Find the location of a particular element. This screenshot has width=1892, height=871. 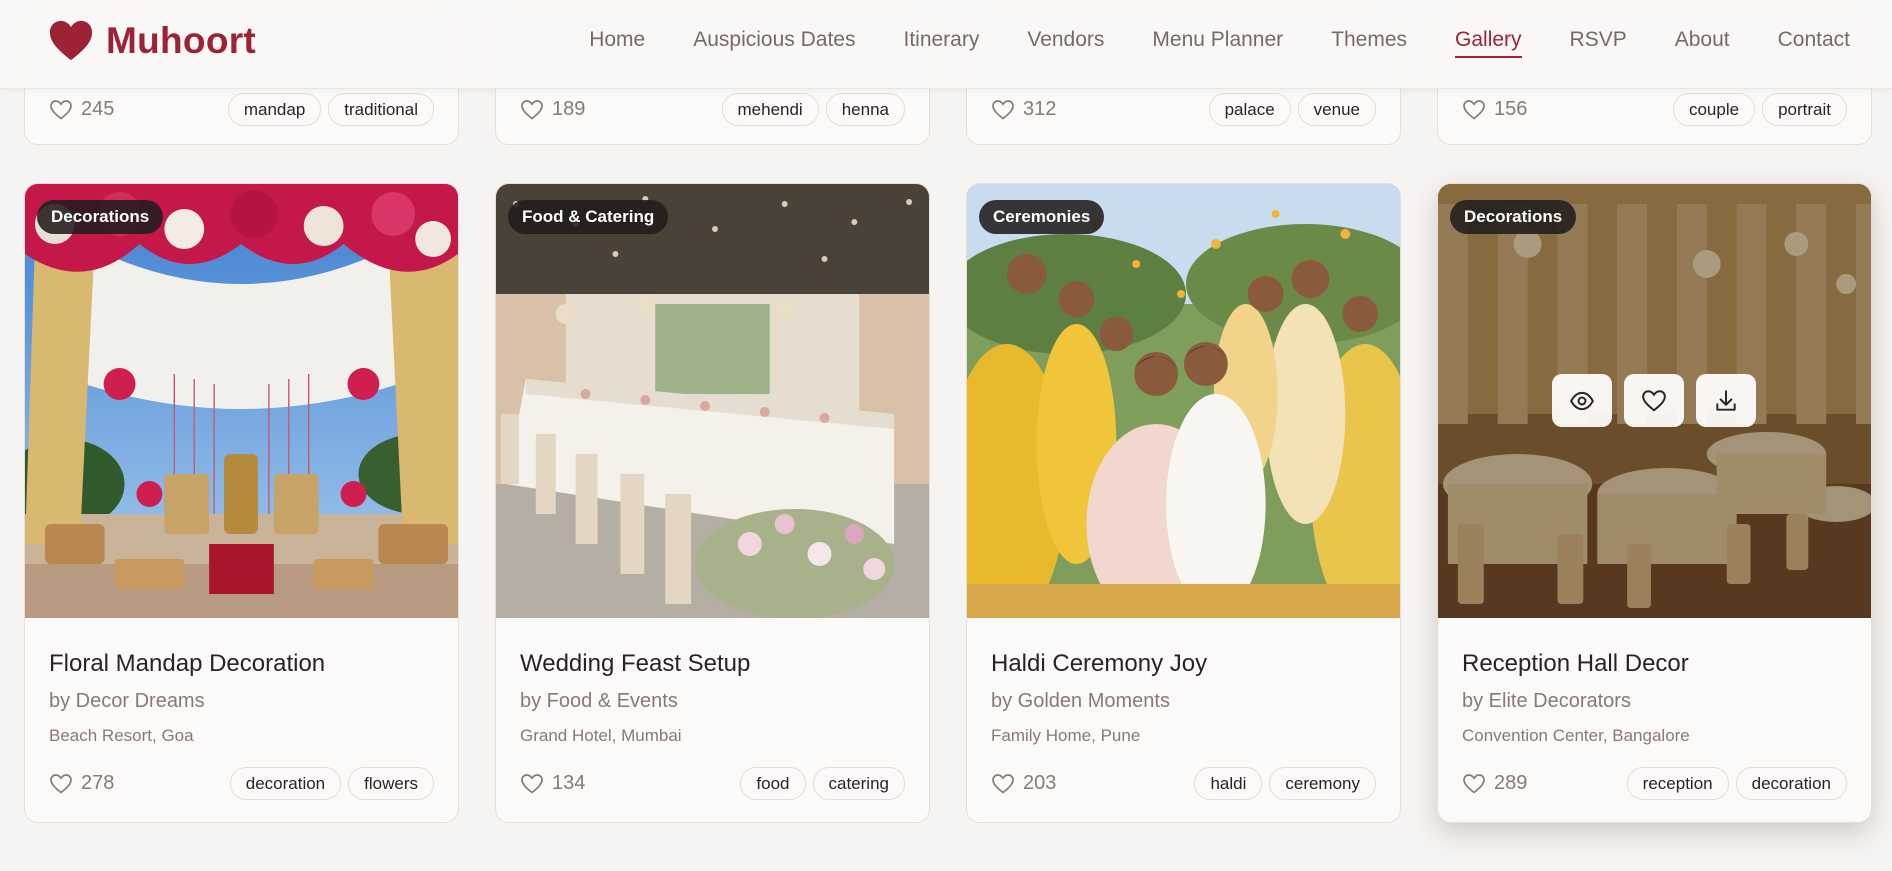

tag: reception is located at coordinates (1677, 783).